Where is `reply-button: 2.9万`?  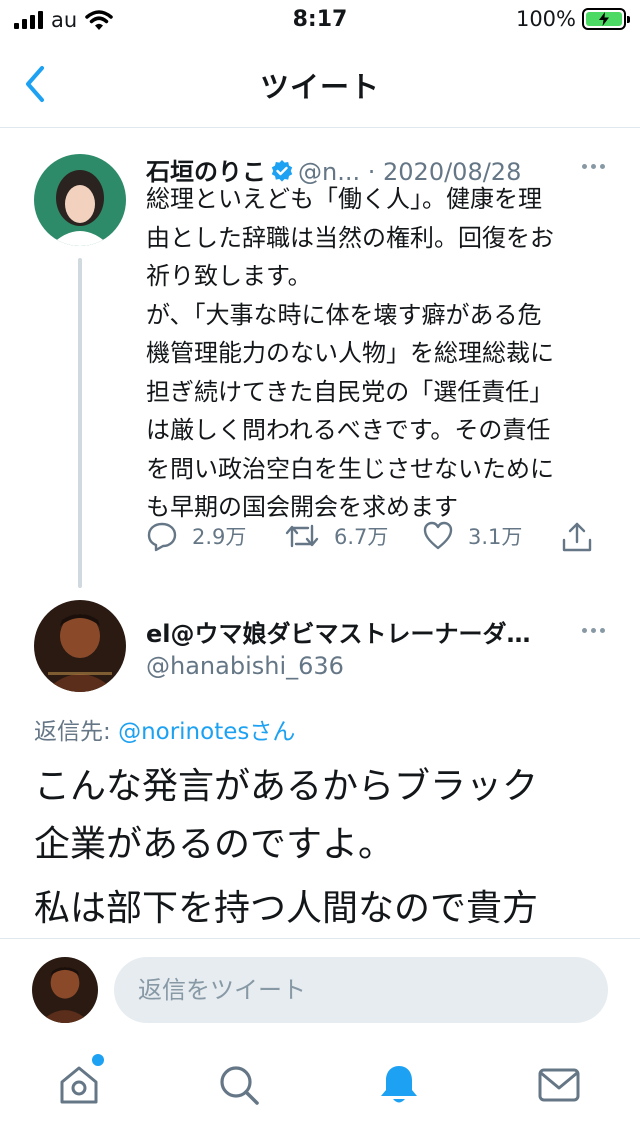 reply-button: 2.9万 is located at coordinates (196, 536).